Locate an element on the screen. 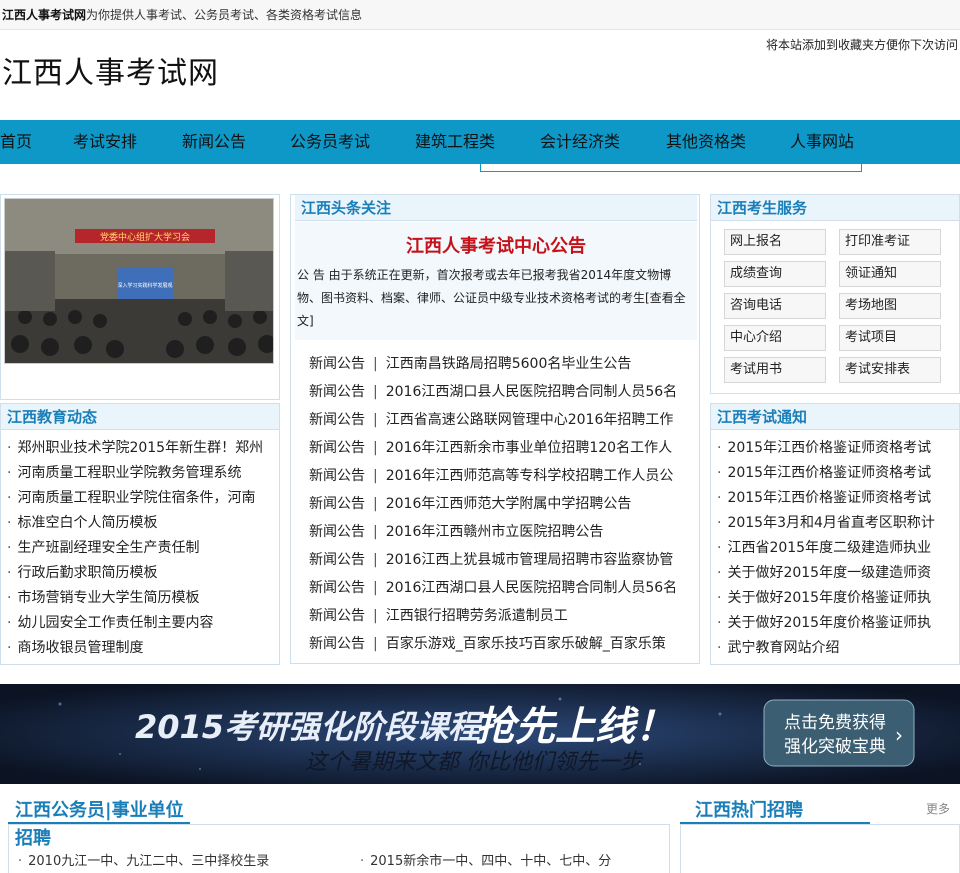 This screenshot has width=960, height=873. list-item: · 2015新余市一中、四中、十中、七中、分 is located at coordinates (485, 859).